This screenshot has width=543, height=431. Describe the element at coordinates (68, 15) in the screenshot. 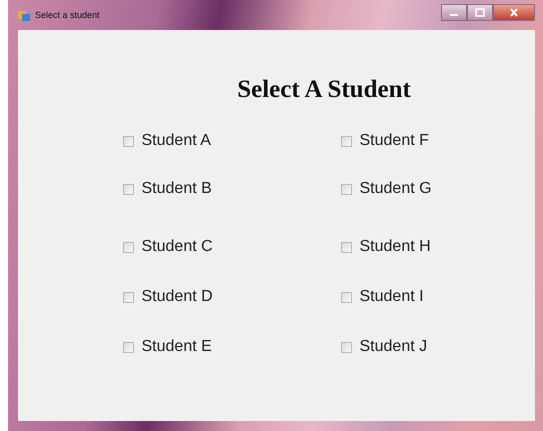

I see `window-title: Select a student` at that location.